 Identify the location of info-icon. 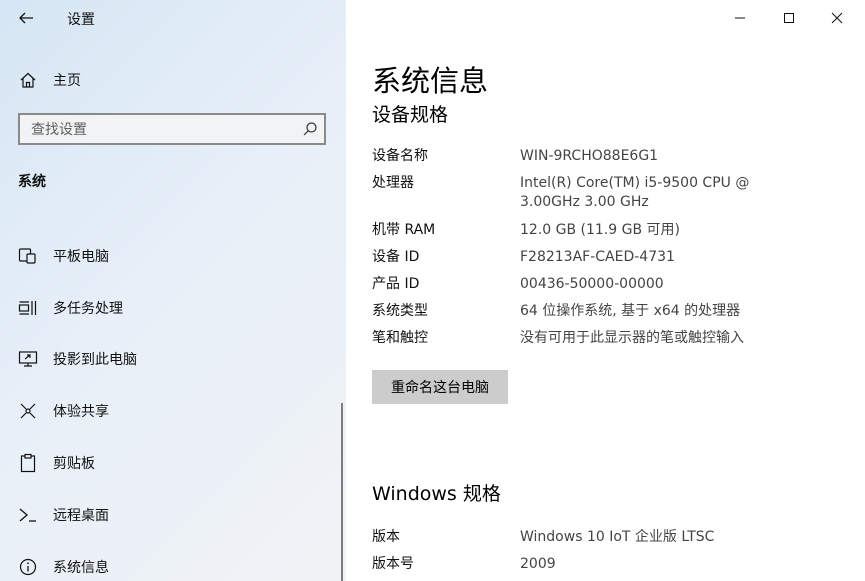
(28, 567).